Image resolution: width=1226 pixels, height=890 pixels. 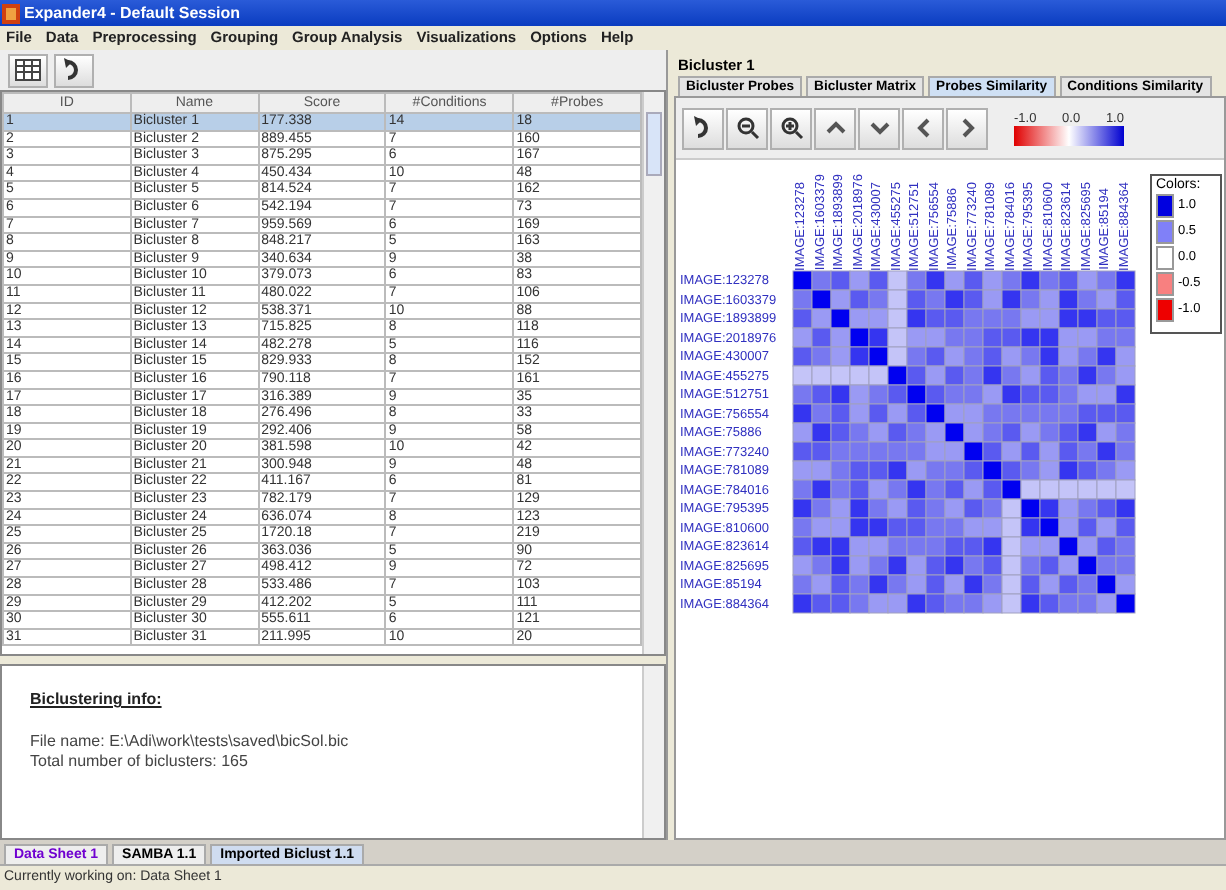 What do you see at coordinates (190, 742) in the screenshot?
I see `info-text: File name: E:\Adi\work\tests\saved\bicSol.bic` at bounding box center [190, 742].